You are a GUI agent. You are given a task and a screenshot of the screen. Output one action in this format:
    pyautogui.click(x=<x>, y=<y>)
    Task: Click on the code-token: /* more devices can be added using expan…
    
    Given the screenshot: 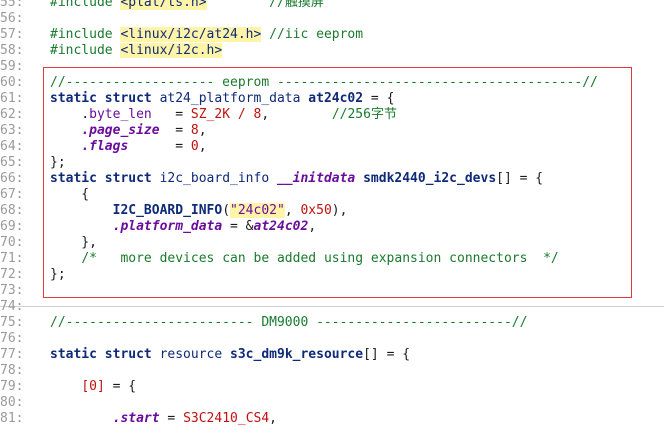 What is the action you would take?
    pyautogui.click(x=320, y=258)
    